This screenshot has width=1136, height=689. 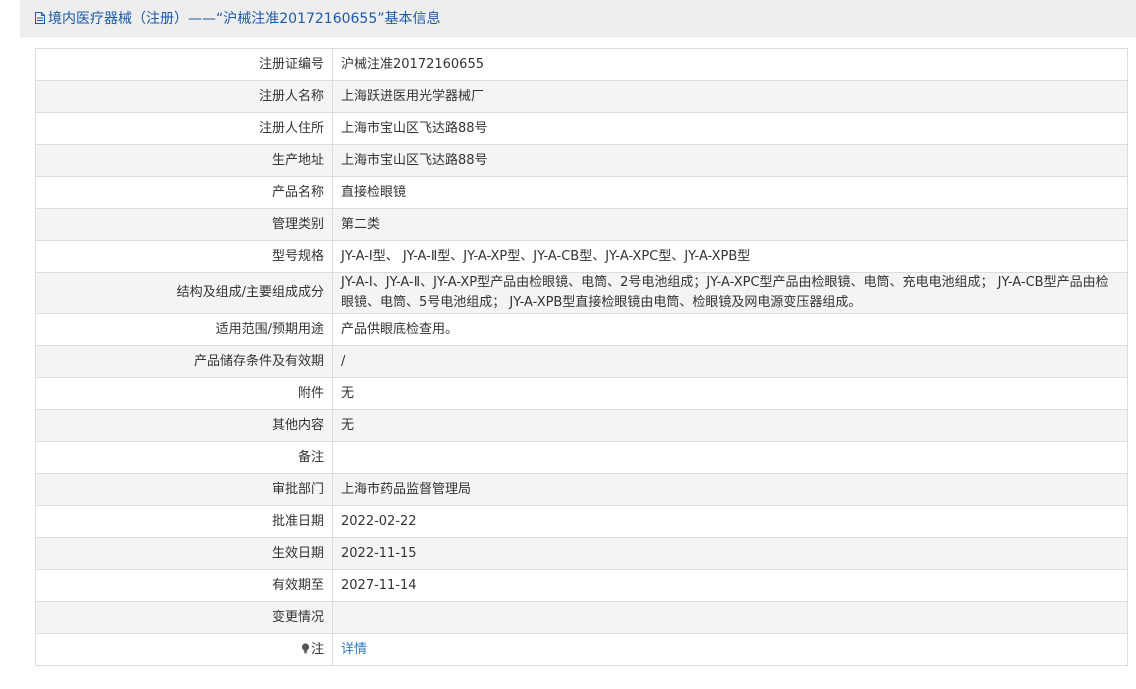 I want to click on table-row: 生产地址 上海市宝山区飞达路88号, so click(x=581, y=160).